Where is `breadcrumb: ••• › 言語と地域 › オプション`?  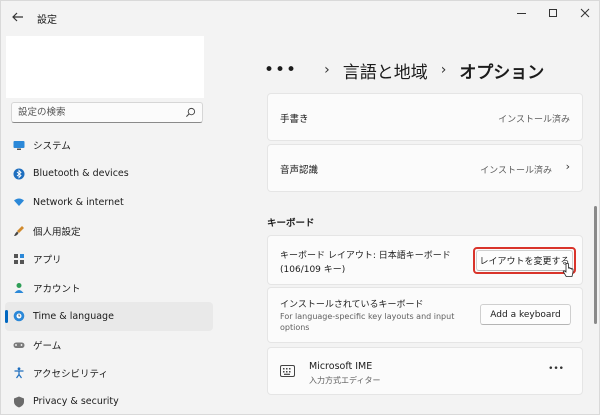 breadcrumb: ••• › 言語と地域 › オプション is located at coordinates (404, 70).